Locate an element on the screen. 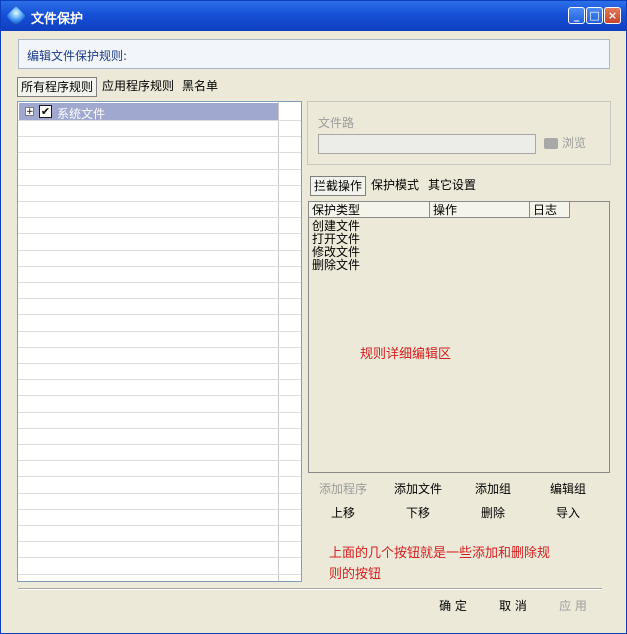 The image size is (627, 634). window-title: 文件保护 is located at coordinates (57, 19).